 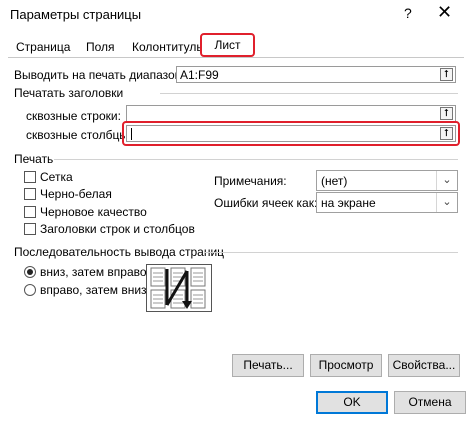 What do you see at coordinates (30, 290) in the screenshot?
I see `over-then-down-radio` at bounding box center [30, 290].